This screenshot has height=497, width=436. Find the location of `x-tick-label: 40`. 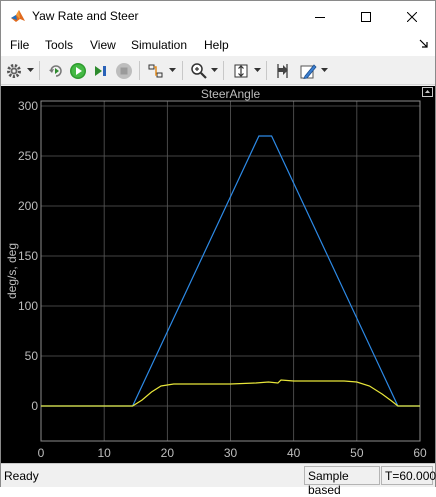

x-tick-label: 40 is located at coordinates (294, 453).